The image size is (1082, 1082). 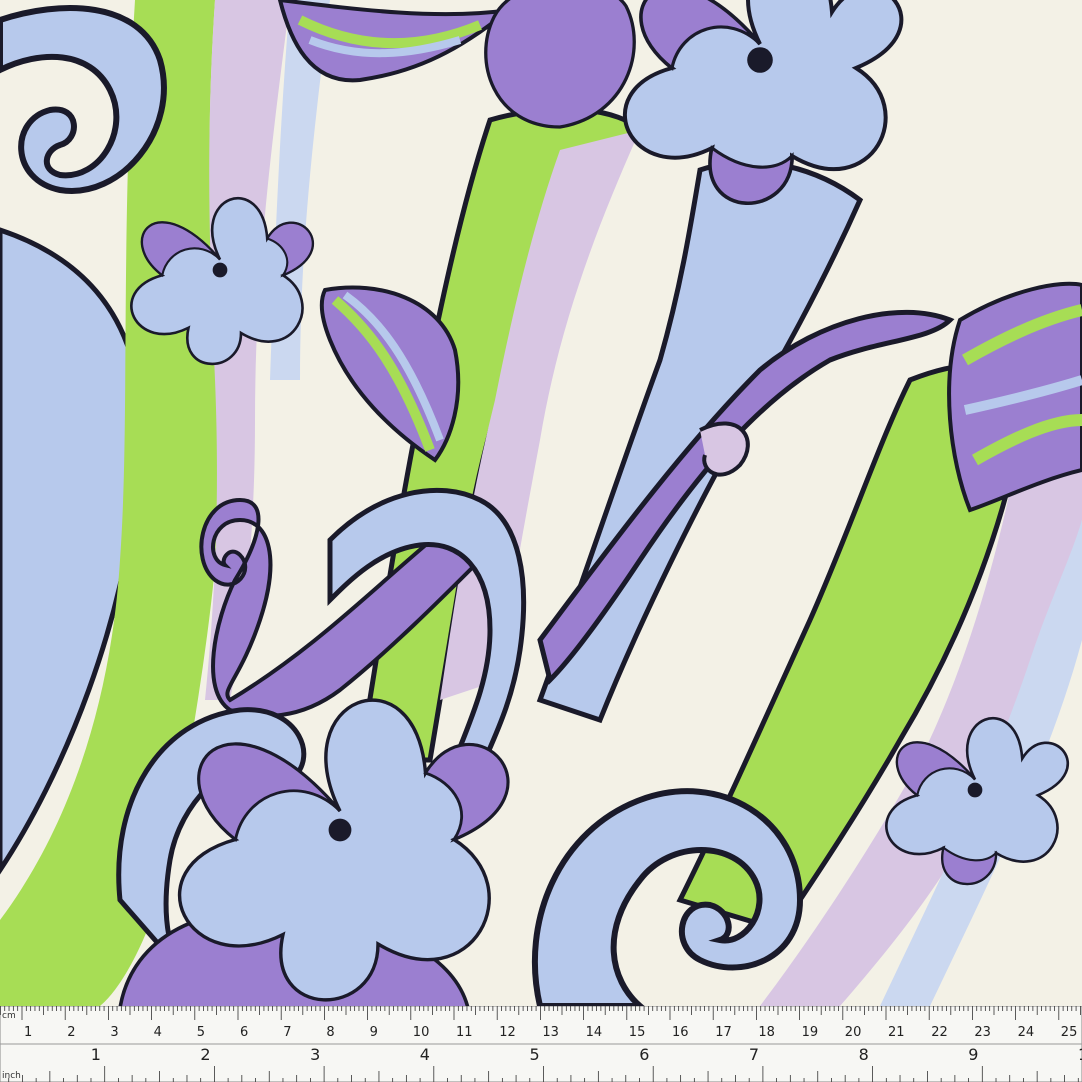 What do you see at coordinates (982, 1032) in the screenshot?
I see `cm-number: 23` at bounding box center [982, 1032].